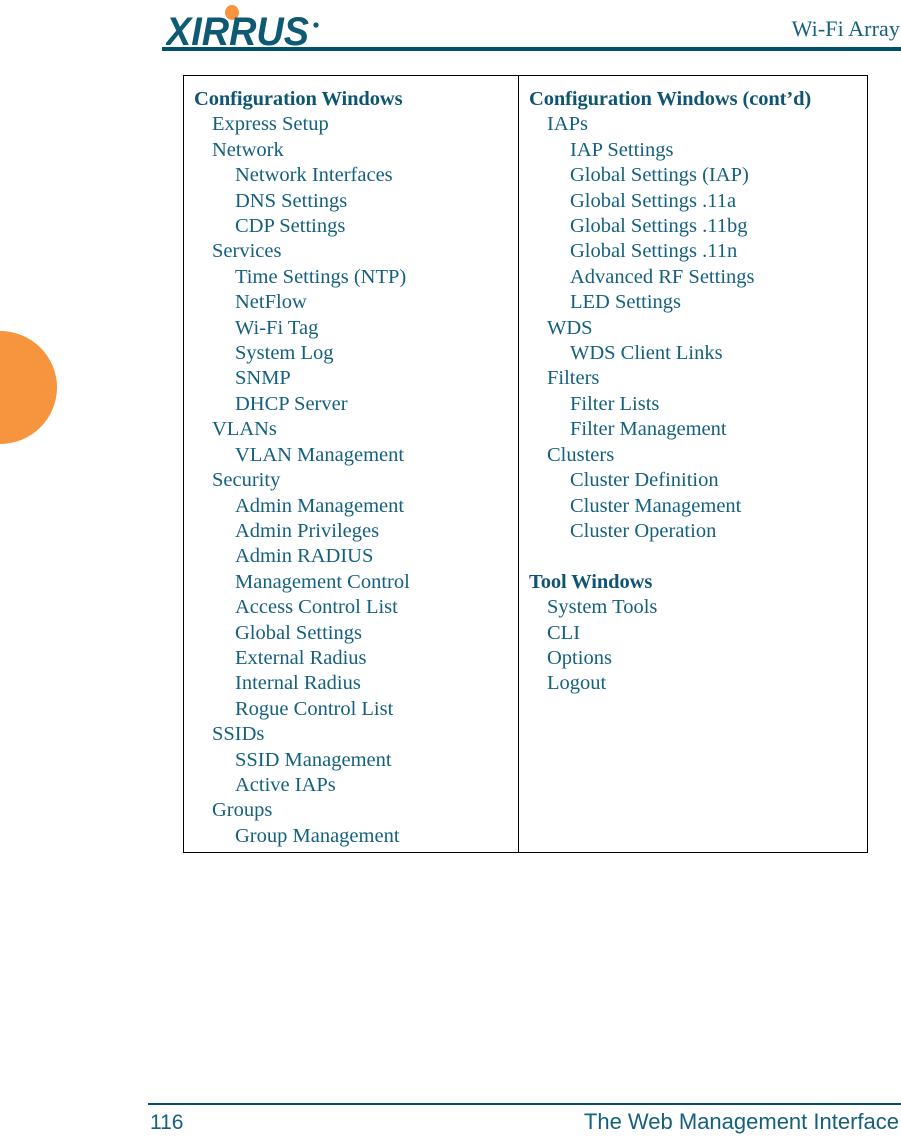 This screenshot has height=1137, width=901. I want to click on toc-entry: IAPs, so click(693, 124).